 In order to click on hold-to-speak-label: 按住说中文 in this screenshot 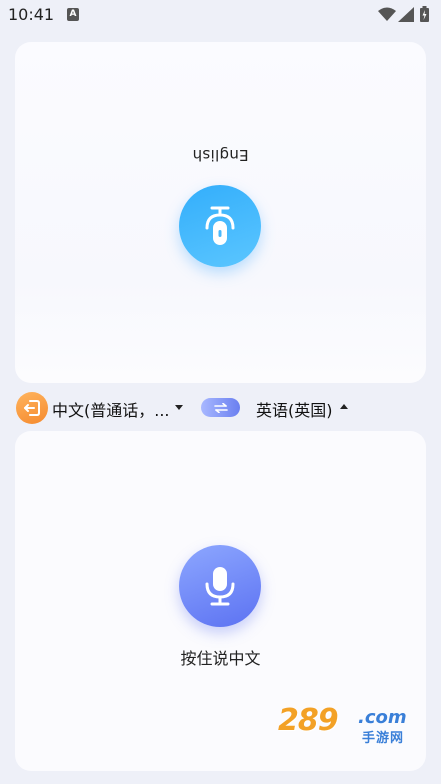, I will do `click(220, 658)`.